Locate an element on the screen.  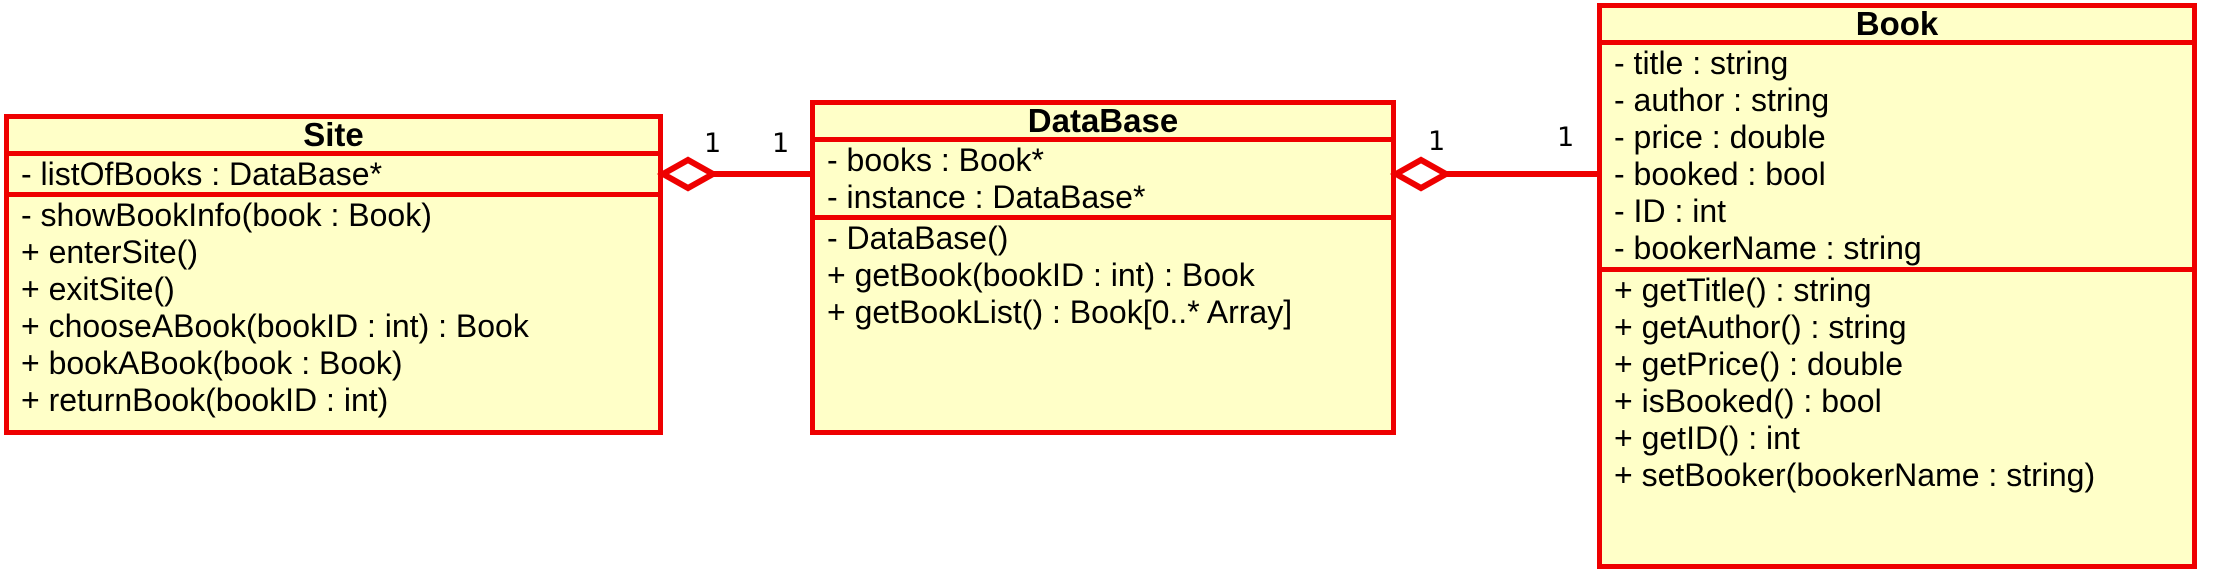
aggregation-site-database: 1 1 is located at coordinates (733, 160).